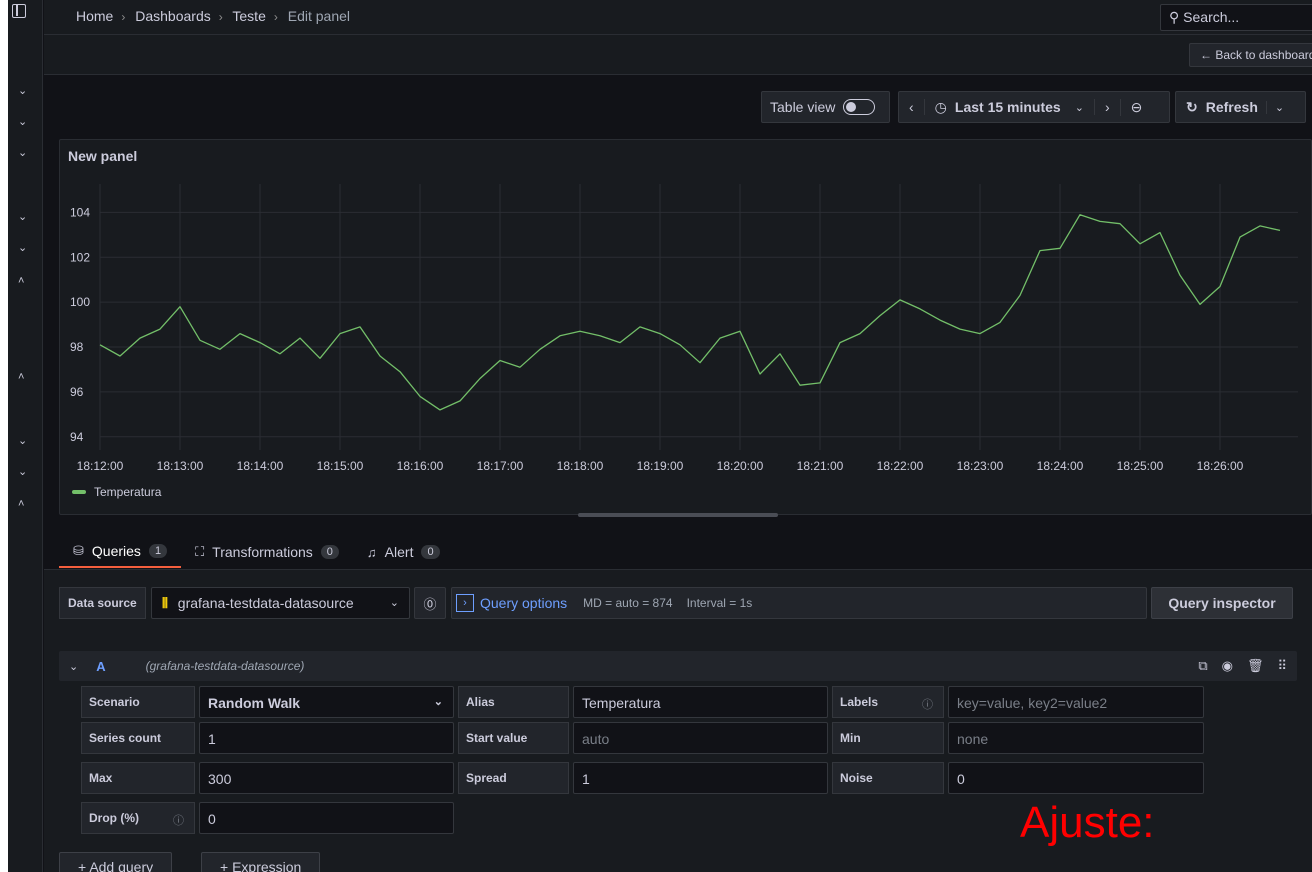  Describe the element at coordinates (420, 466) in the screenshot. I see `x-tick-label: 18:16:00` at that location.